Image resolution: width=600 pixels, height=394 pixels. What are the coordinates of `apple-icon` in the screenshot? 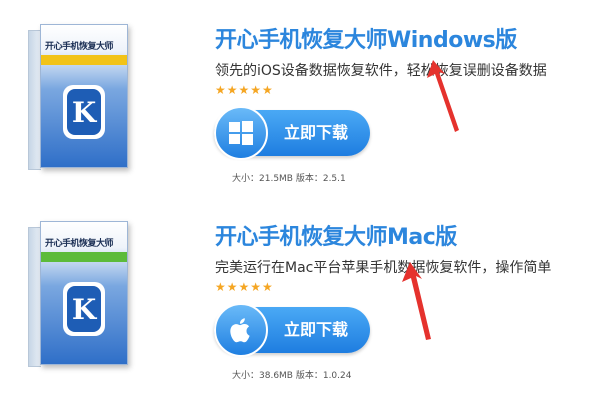 It's located at (241, 330).